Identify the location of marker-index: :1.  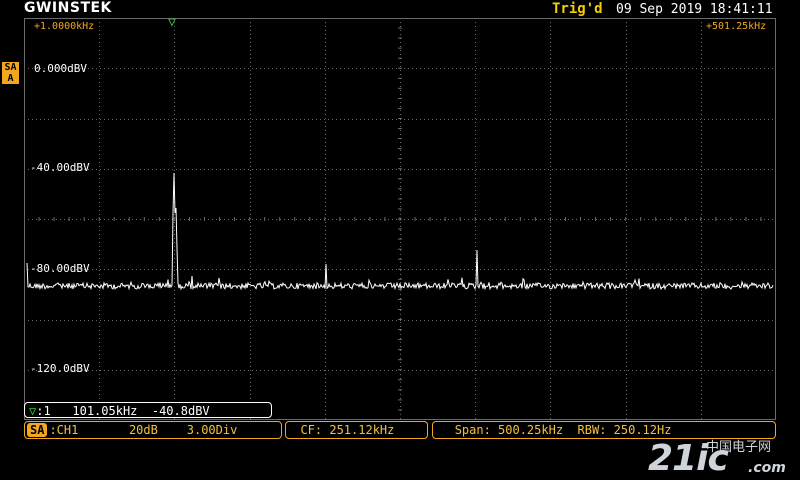
(43, 411).